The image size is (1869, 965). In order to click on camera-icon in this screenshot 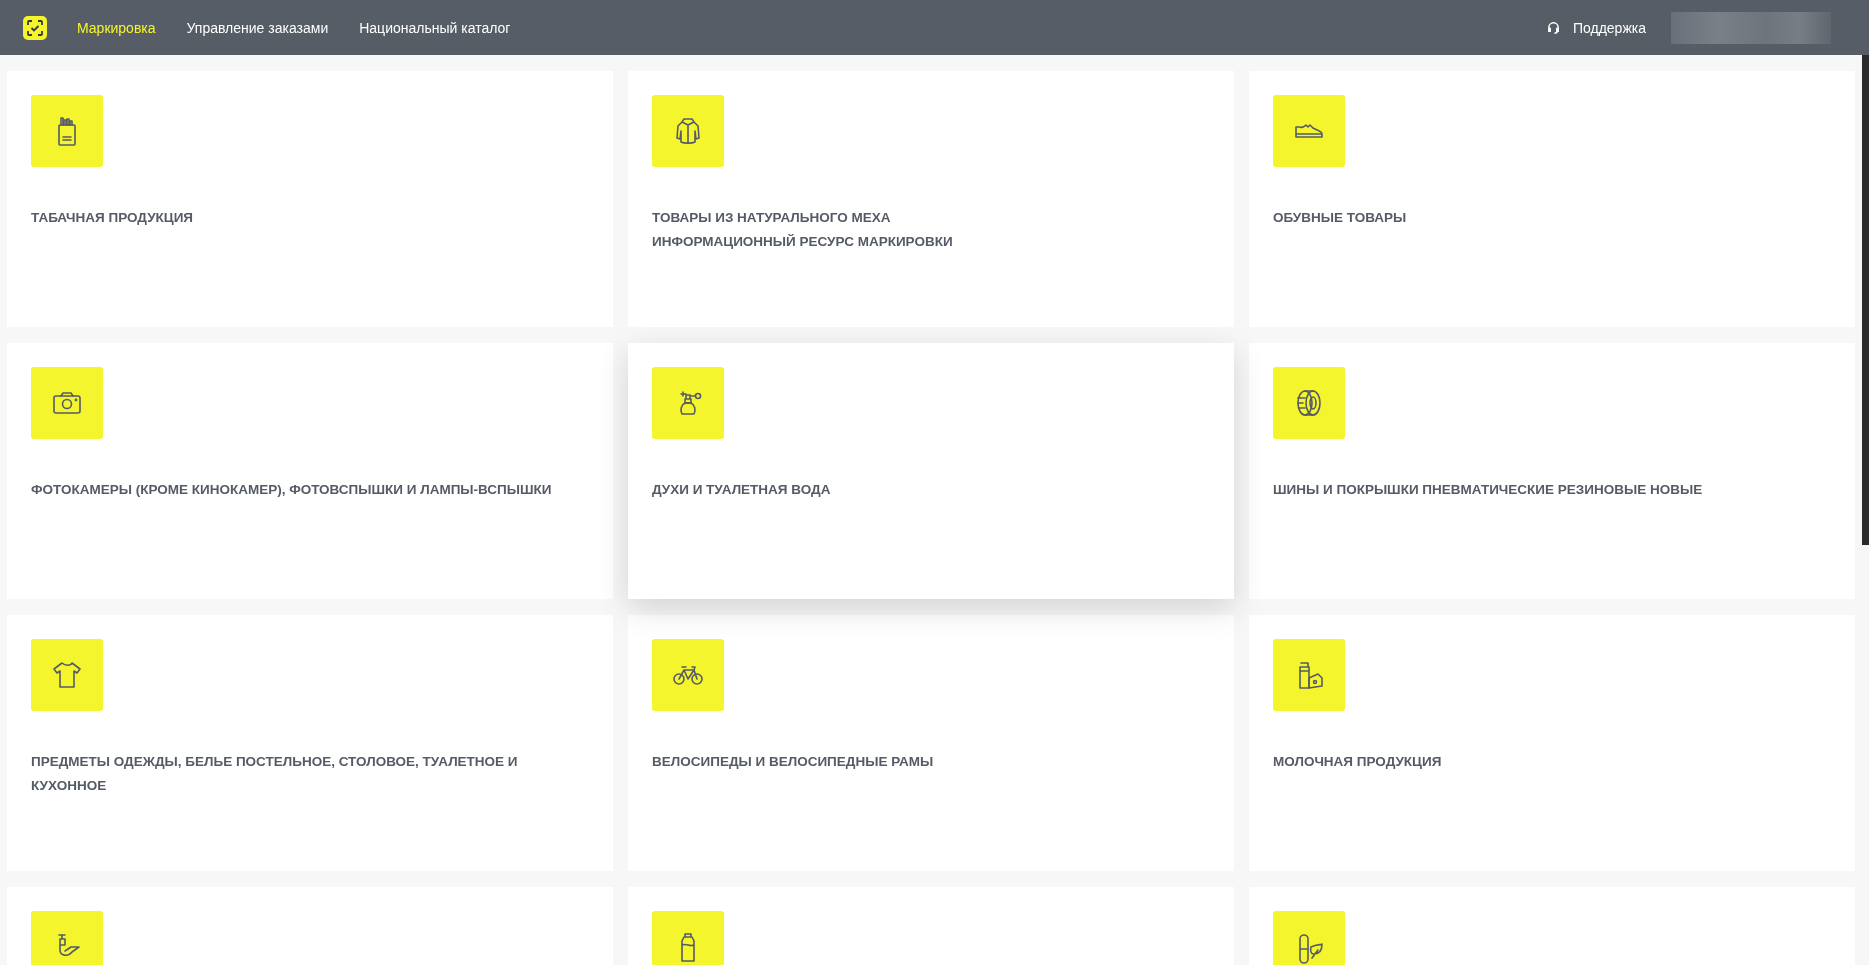, I will do `click(67, 403)`.